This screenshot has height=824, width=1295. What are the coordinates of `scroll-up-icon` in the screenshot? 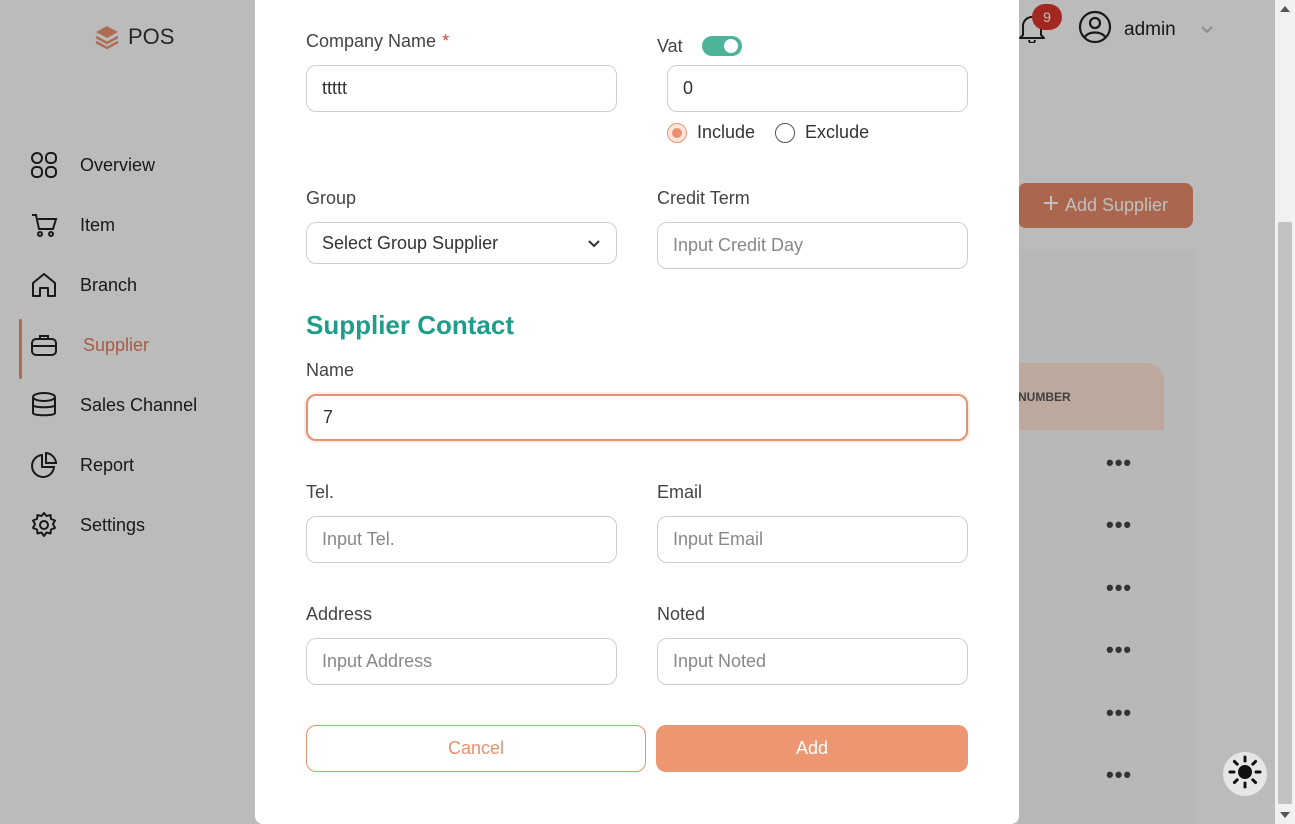 It's located at (1285, 9).